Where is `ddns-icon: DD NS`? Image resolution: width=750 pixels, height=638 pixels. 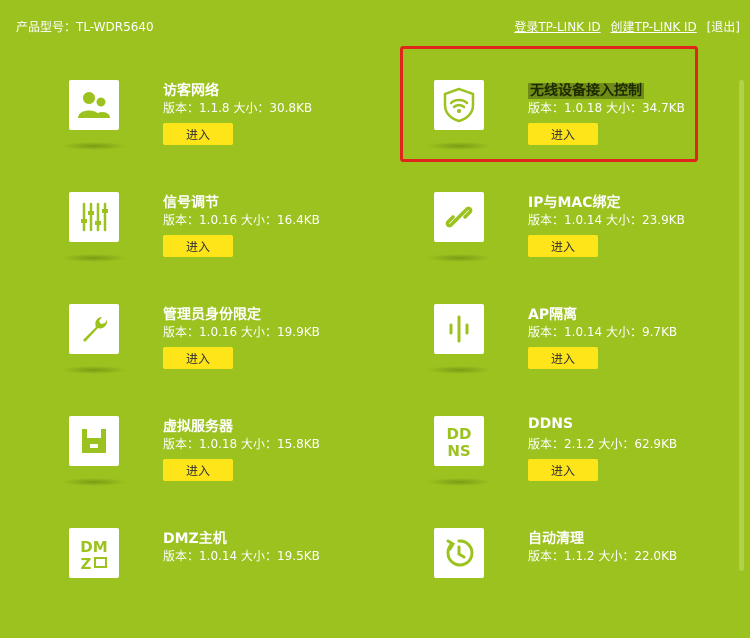
ddns-icon: DD NS is located at coordinates (459, 441).